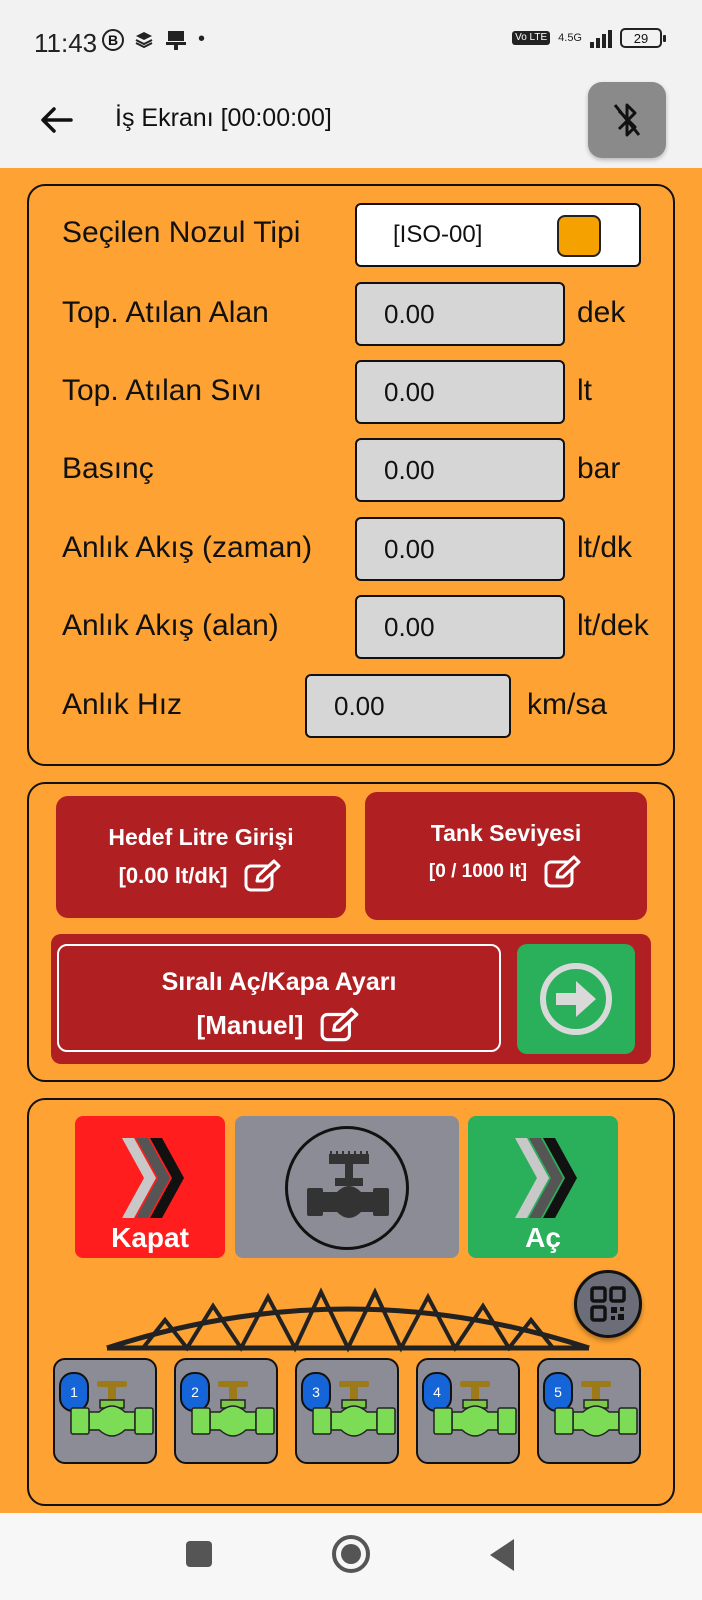 The image size is (702, 1600). I want to click on unit-speed: km/sa, so click(567, 704).